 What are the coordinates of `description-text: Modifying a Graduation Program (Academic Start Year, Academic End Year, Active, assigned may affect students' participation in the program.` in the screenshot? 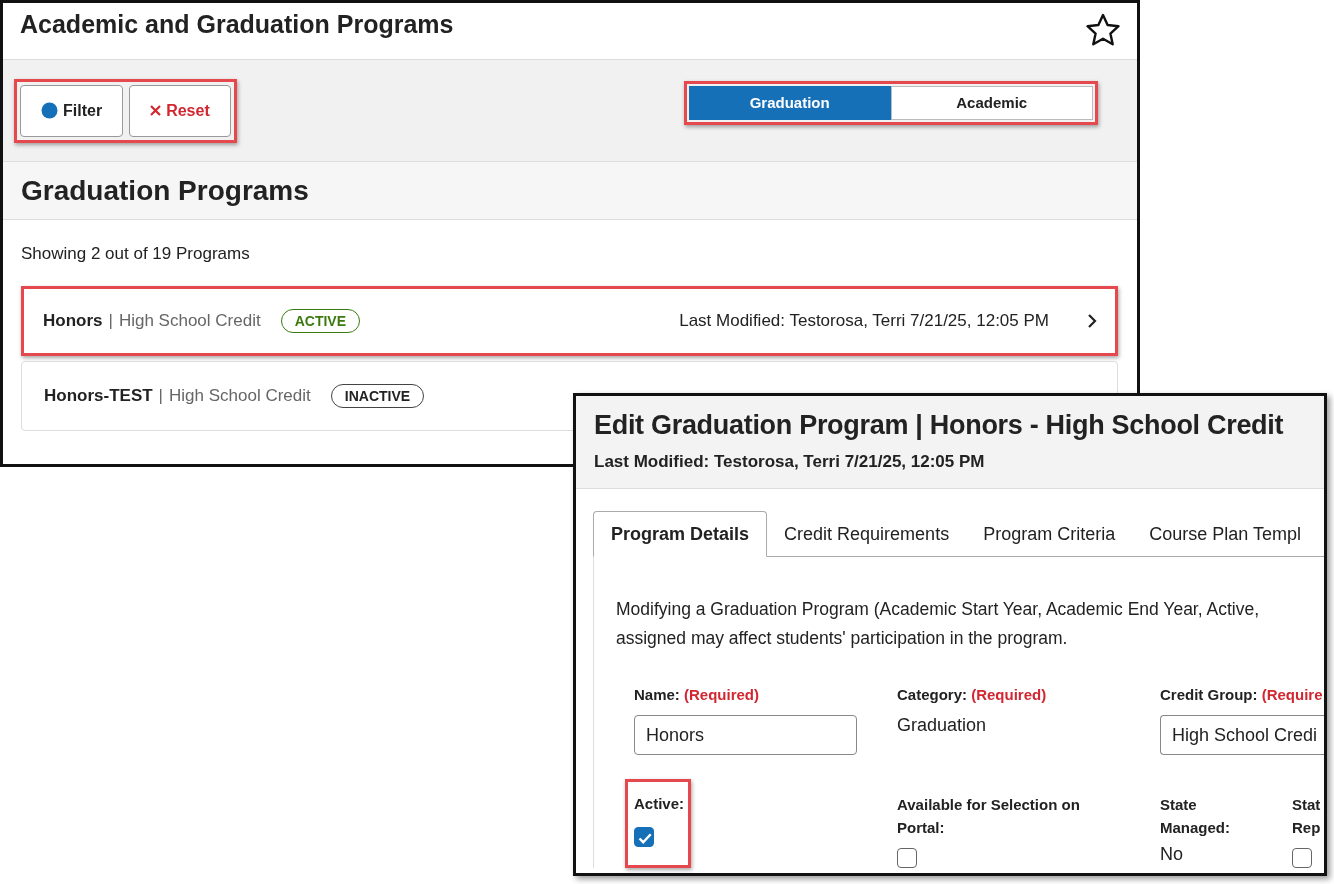 It's located at (938, 624).